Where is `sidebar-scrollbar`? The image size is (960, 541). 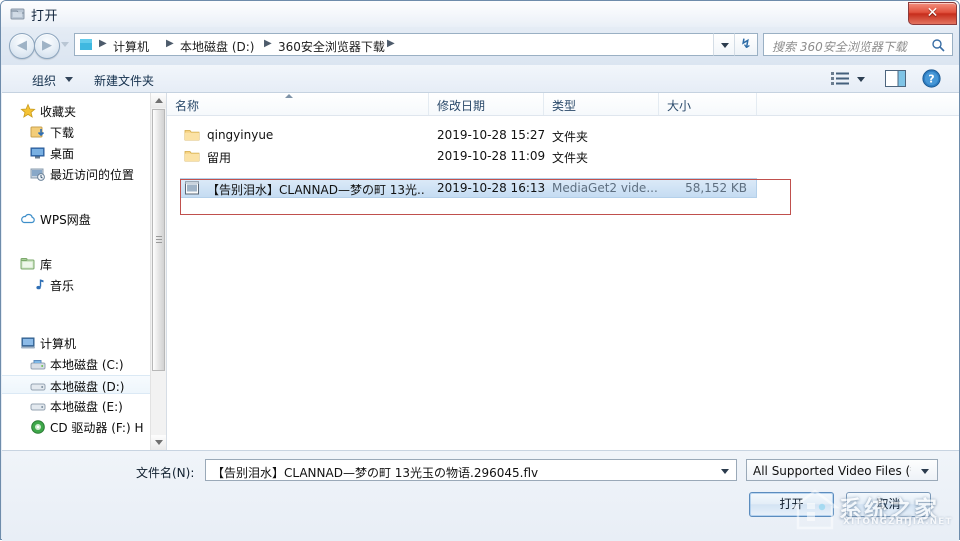
sidebar-scrollbar is located at coordinates (158, 271).